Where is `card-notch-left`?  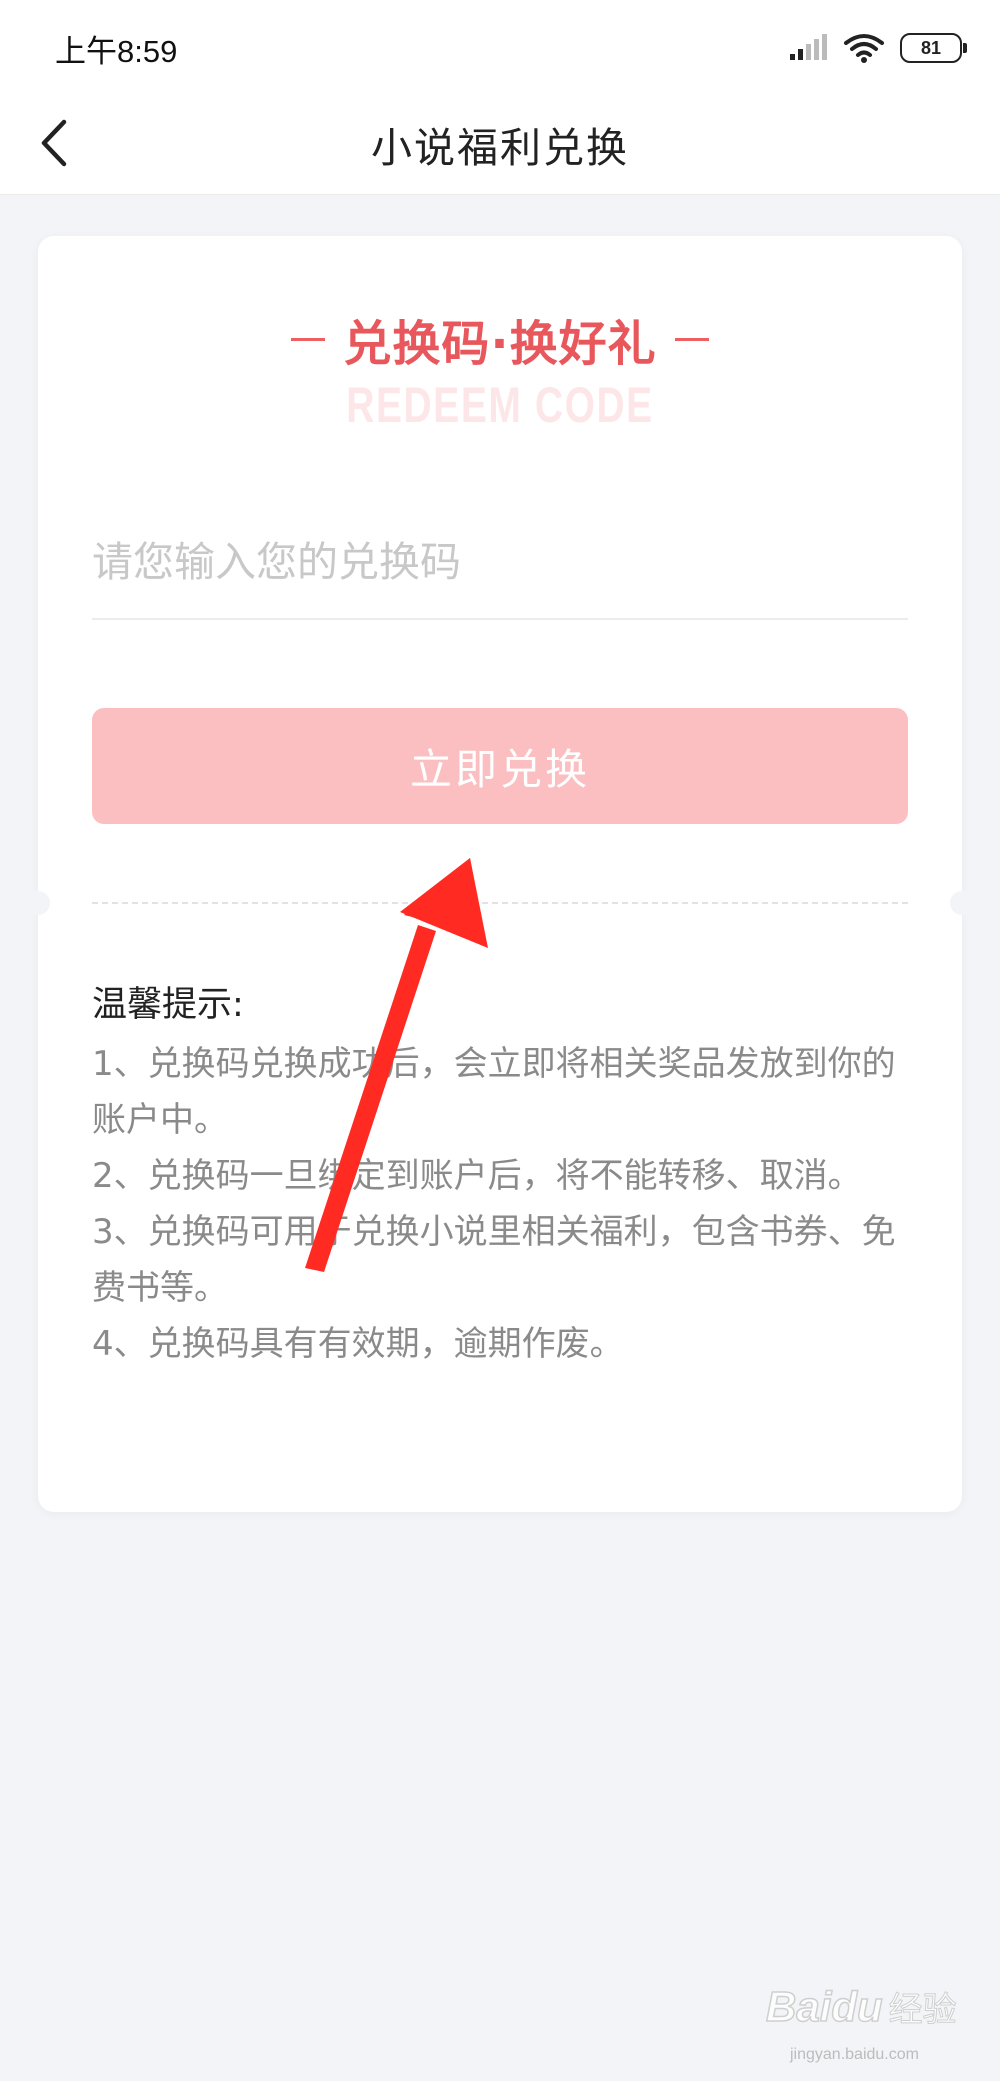 card-notch-left is located at coordinates (38, 903).